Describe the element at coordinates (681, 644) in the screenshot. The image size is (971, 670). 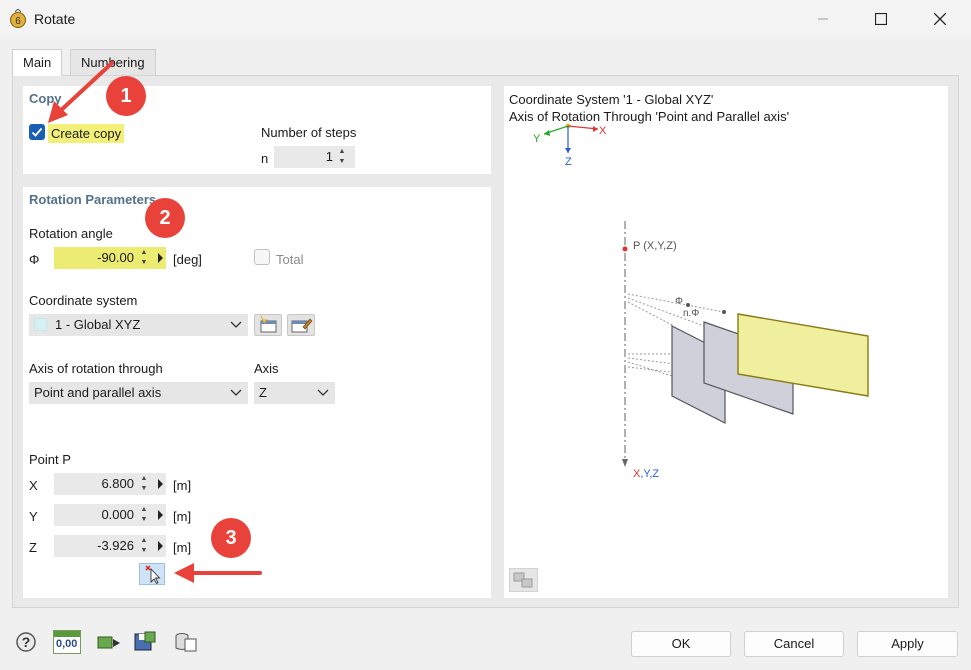
I see `ok-button: OK` at that location.